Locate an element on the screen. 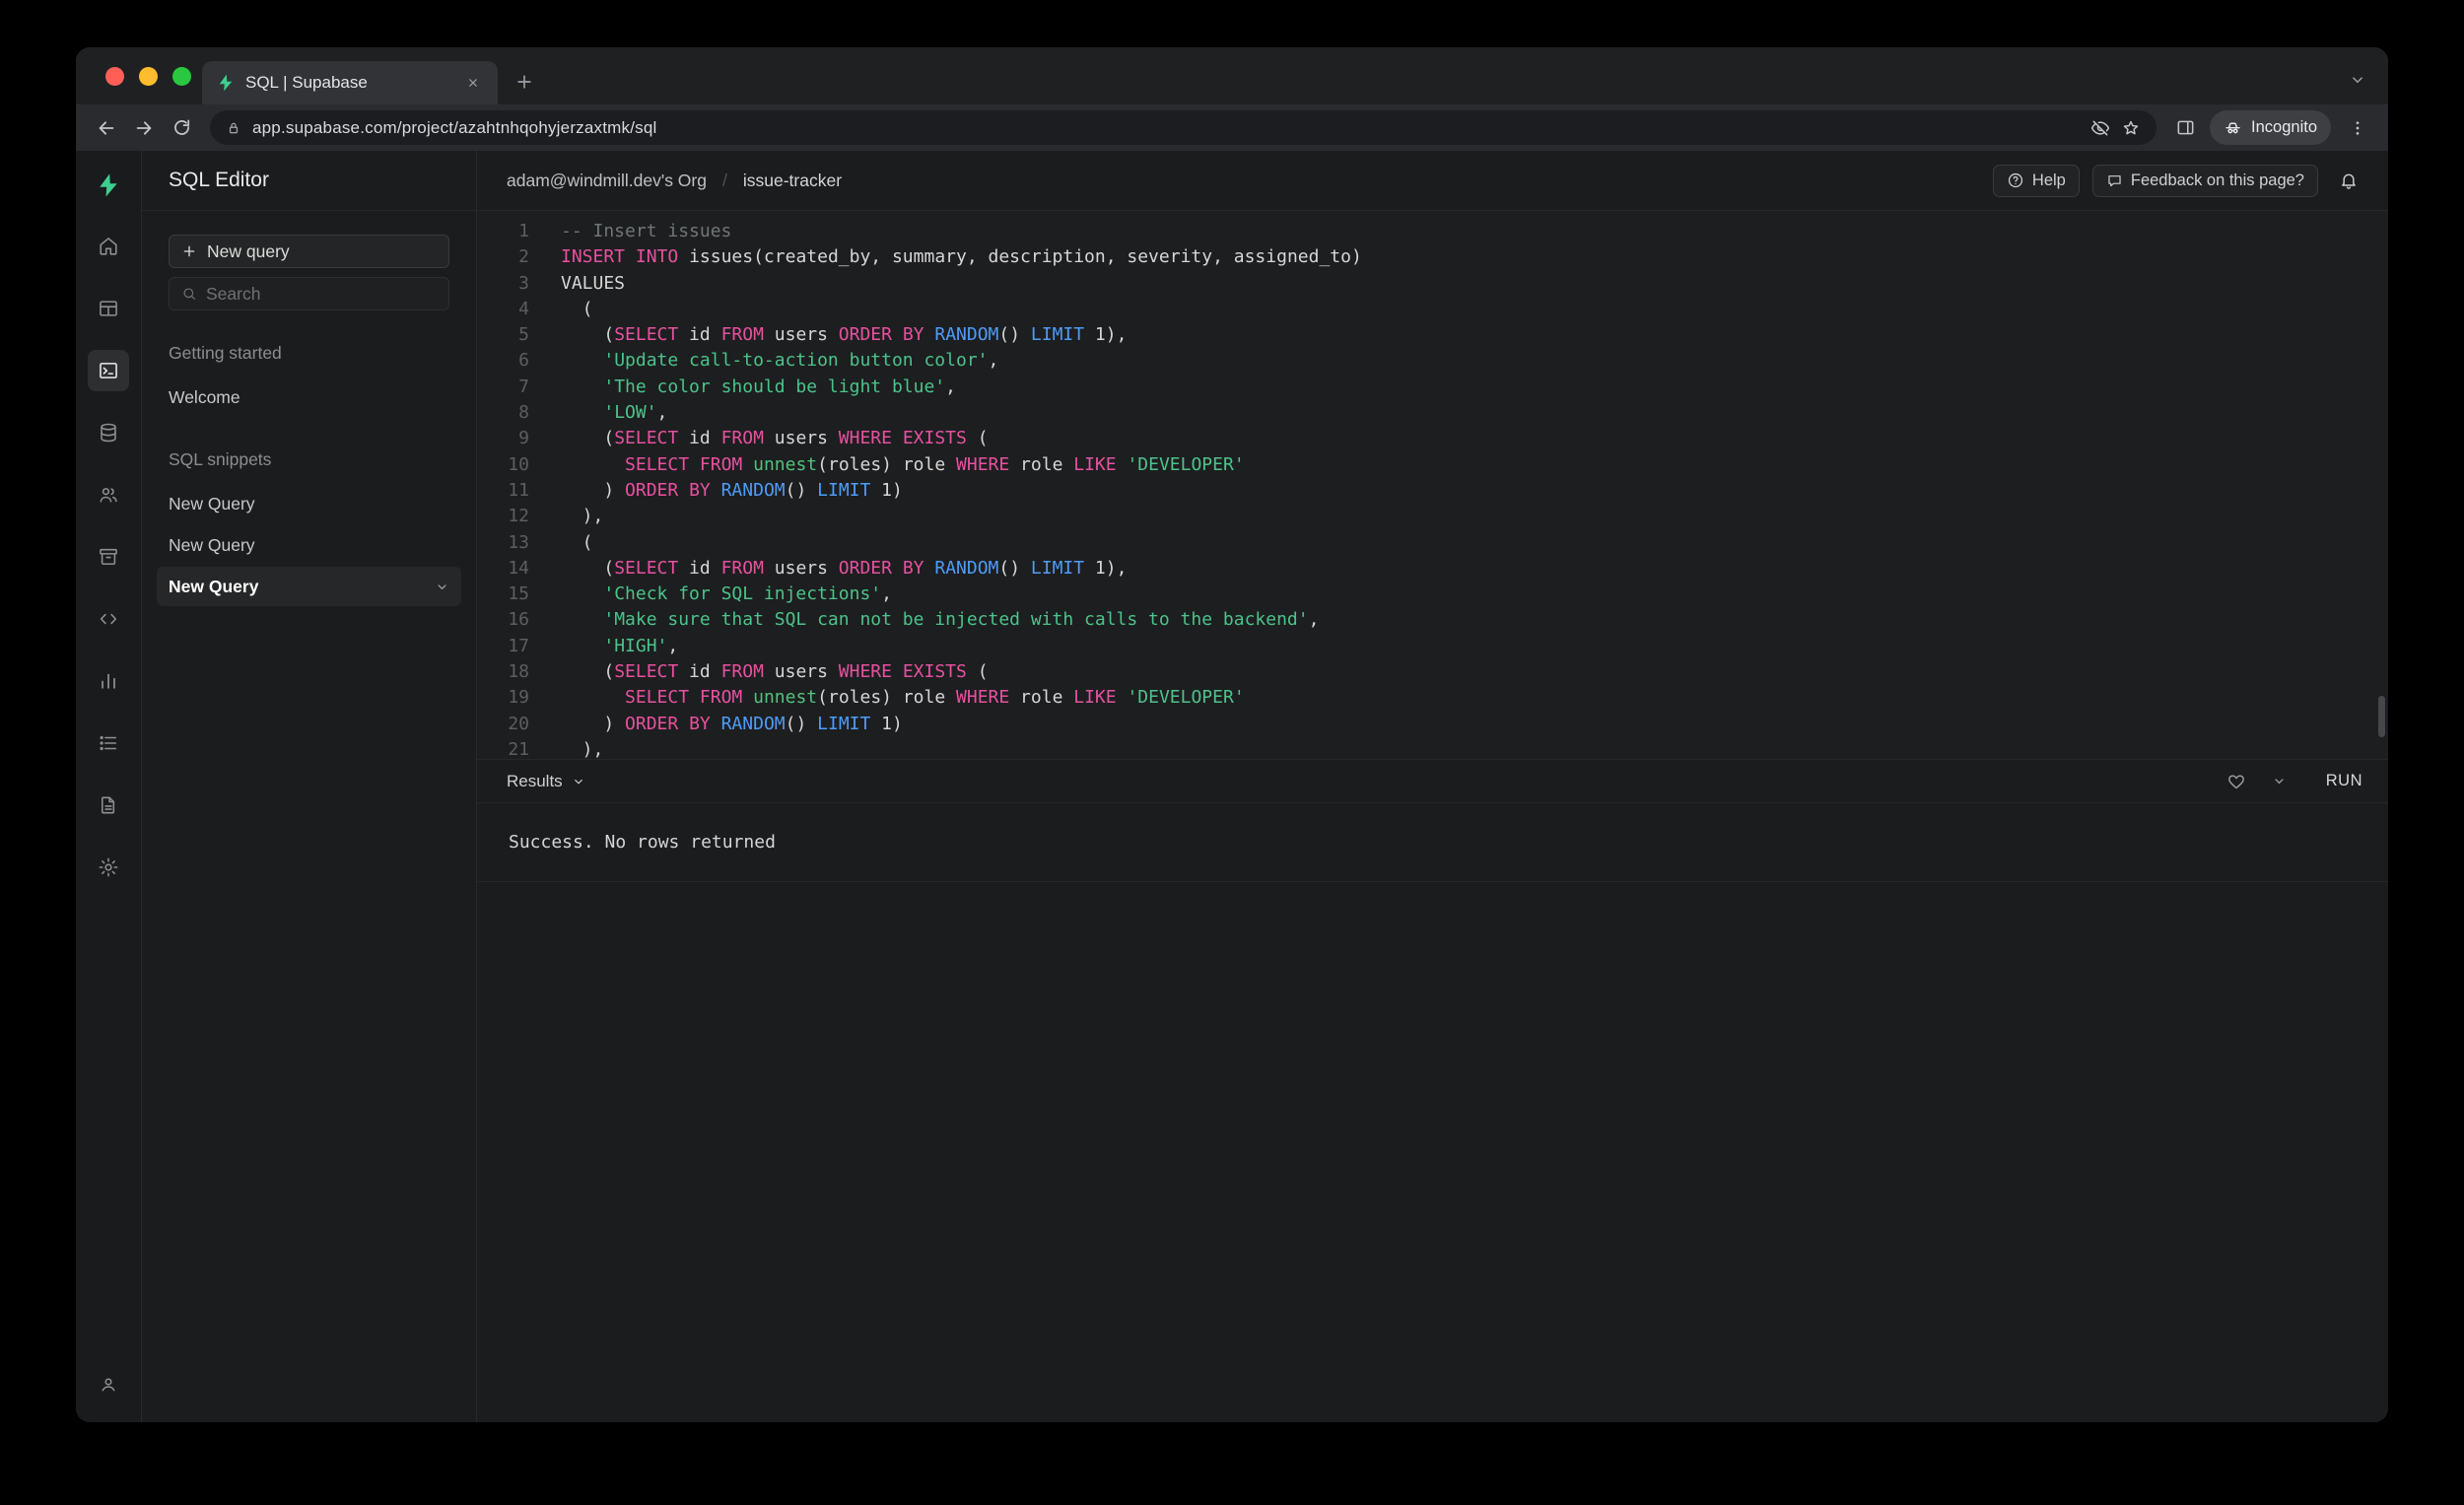 This screenshot has height=1505, width=2464. sql-editor-icon is located at coordinates (108, 370).